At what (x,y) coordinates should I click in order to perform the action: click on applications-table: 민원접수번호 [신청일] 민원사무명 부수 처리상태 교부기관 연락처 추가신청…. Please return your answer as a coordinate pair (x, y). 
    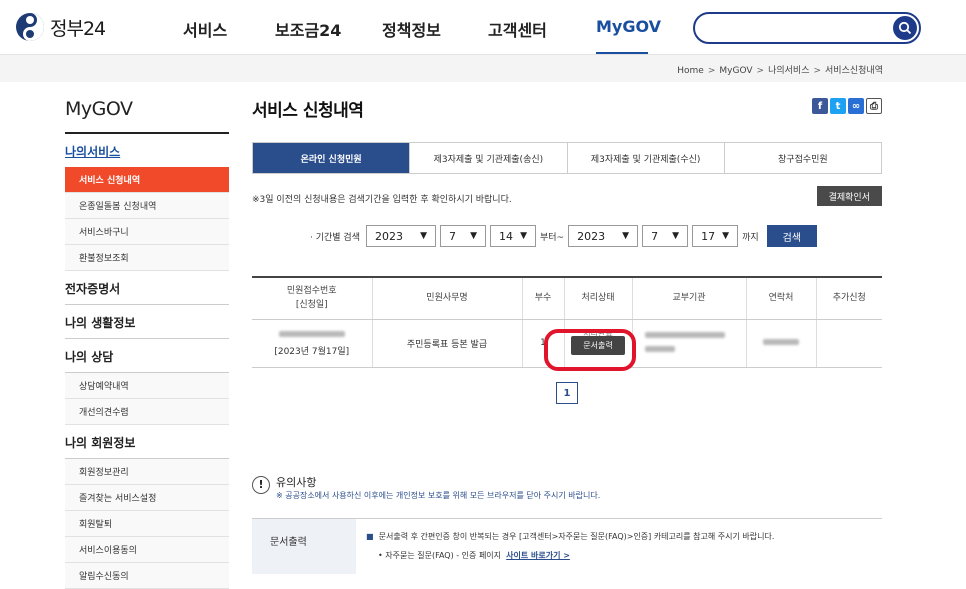
    Looking at the image, I should click on (567, 322).